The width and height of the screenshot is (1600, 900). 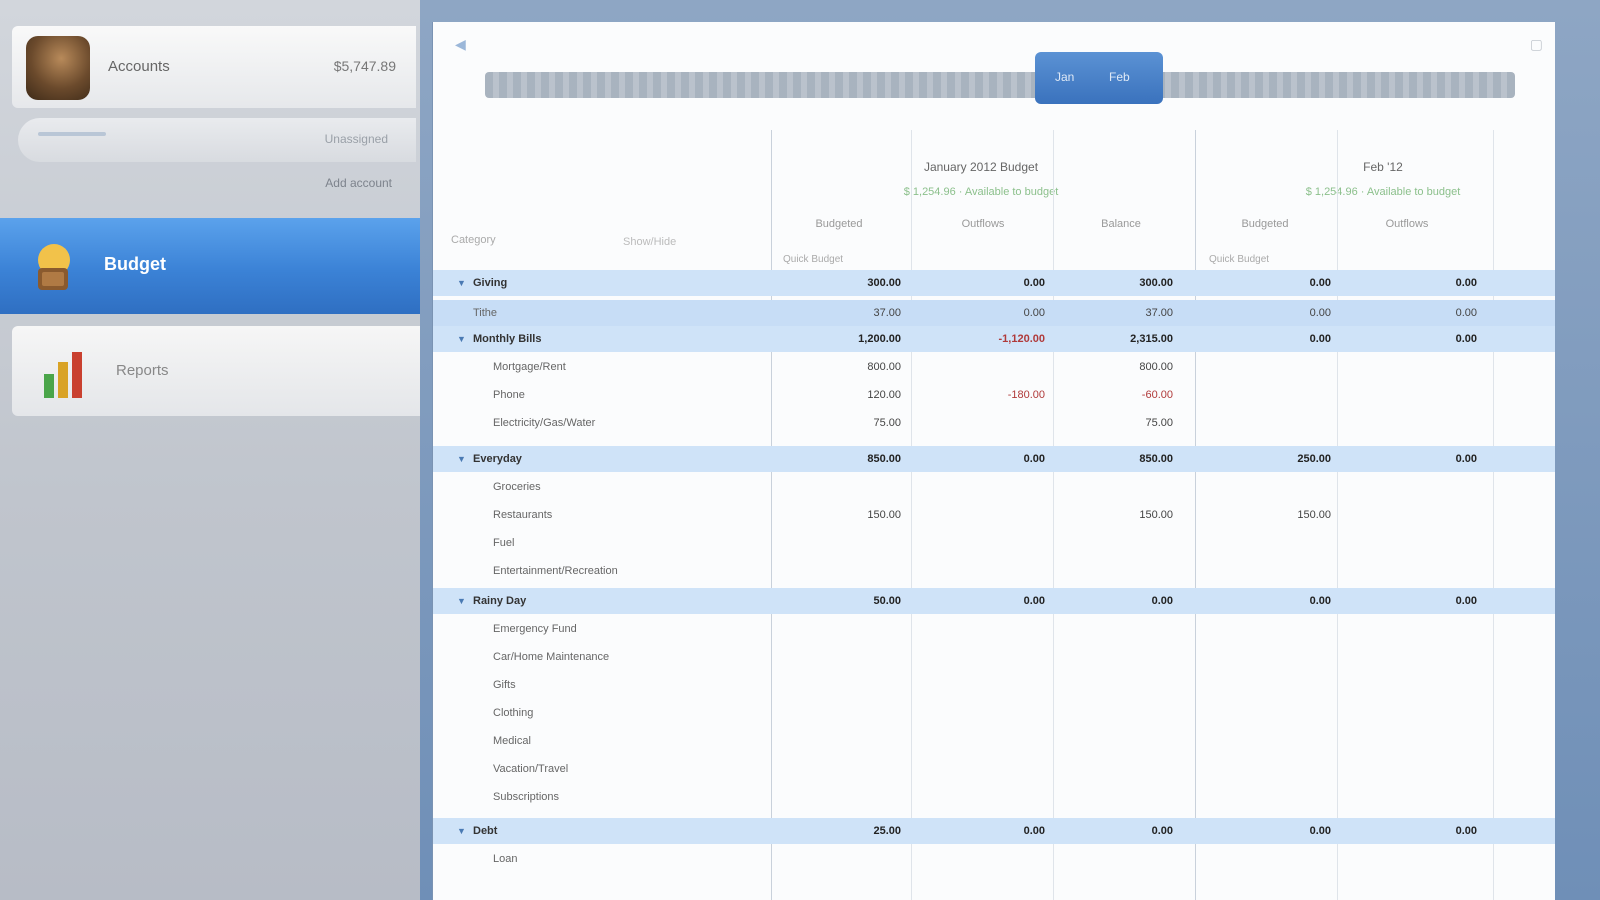 What do you see at coordinates (994, 367) in the screenshot?
I see `table-row: Mortgage/Rent 800.00 800.00` at bounding box center [994, 367].